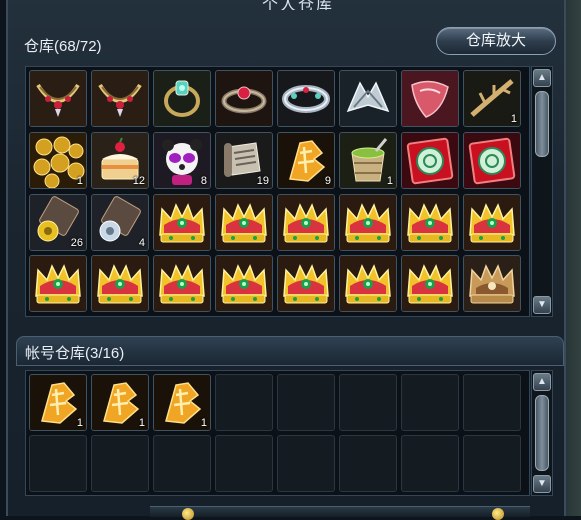 This screenshot has height=520, width=581. Describe the element at coordinates (76, 242) in the screenshot. I see `item-count: 26` at that location.